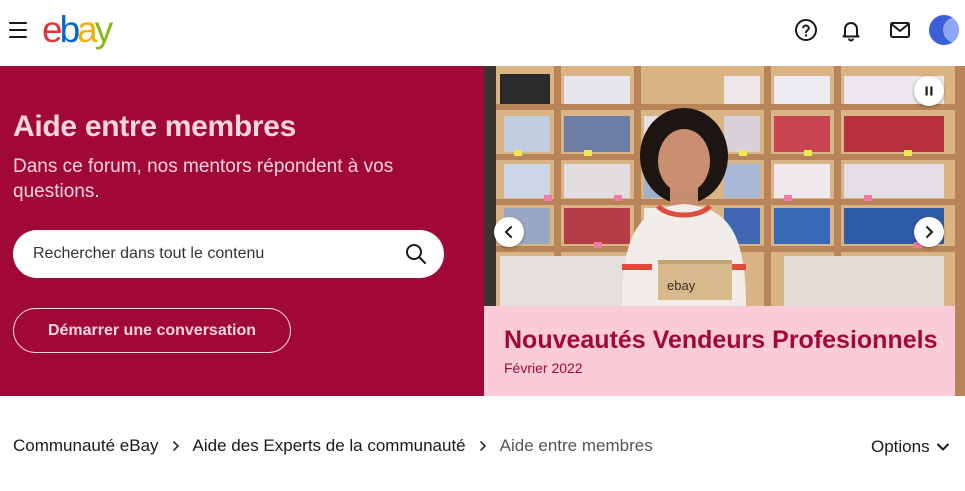 The height and width of the screenshot is (491, 965). What do you see at coordinates (900, 30) in the screenshot?
I see `mail-icon` at bounding box center [900, 30].